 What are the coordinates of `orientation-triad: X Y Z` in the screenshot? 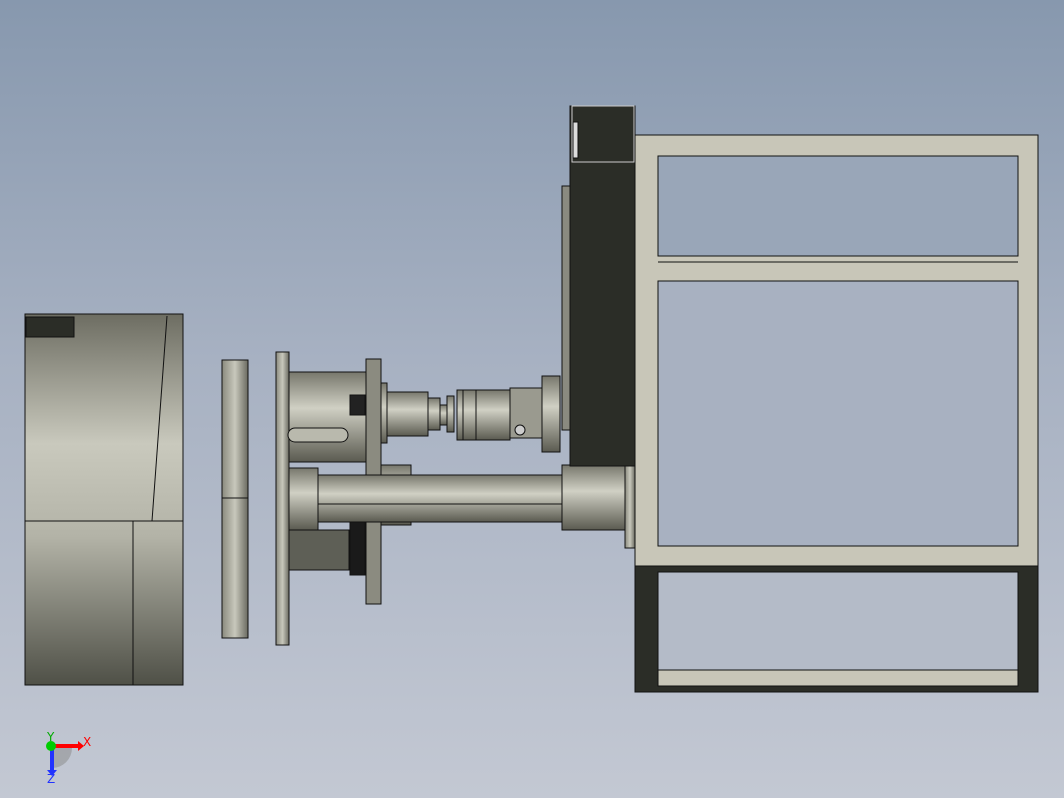 It's located at (68, 758).